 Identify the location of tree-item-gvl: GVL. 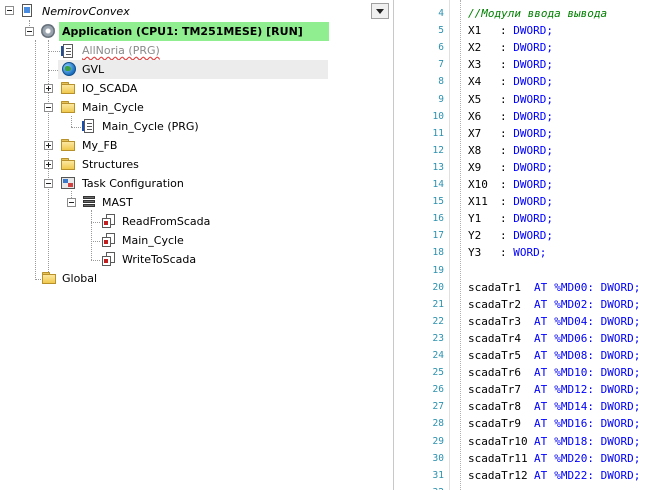
(193, 69).